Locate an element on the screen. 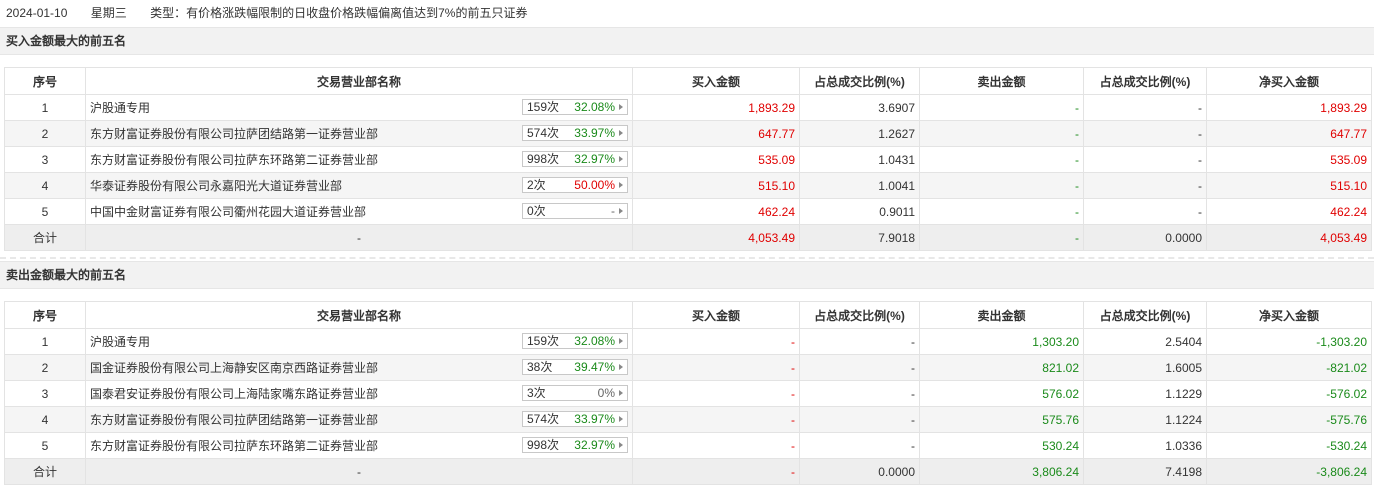 The image size is (1374, 497). sell-amount: - is located at coordinates (1001, 159).